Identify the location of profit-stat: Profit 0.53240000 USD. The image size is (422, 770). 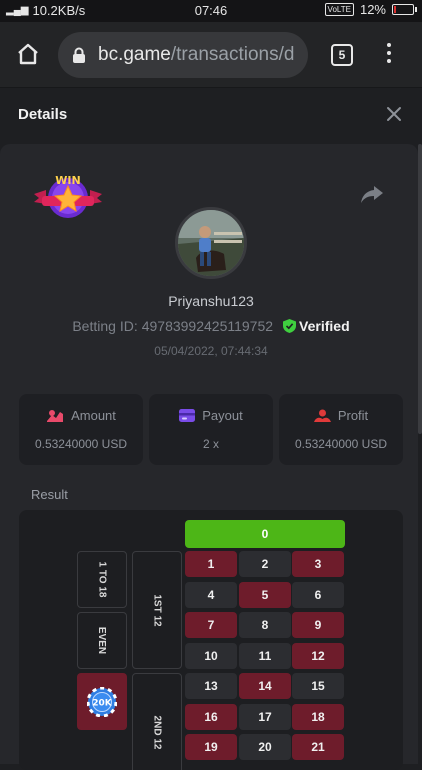
(341, 429).